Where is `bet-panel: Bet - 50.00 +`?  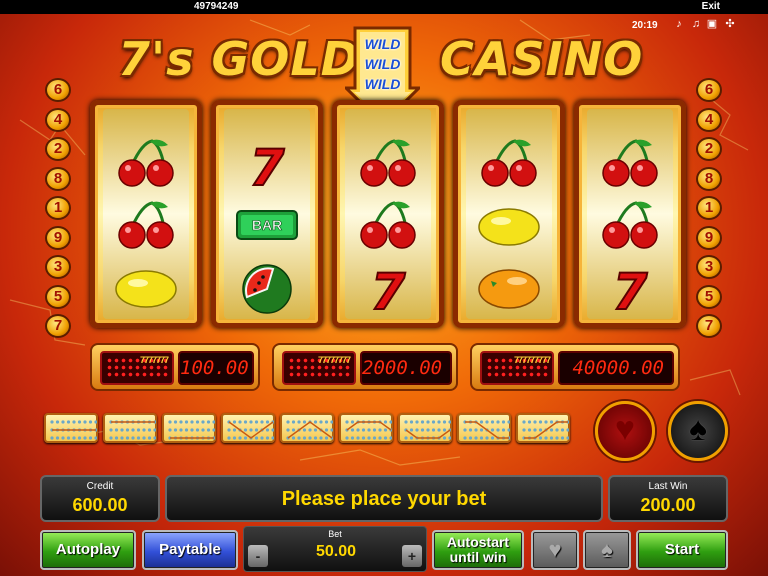 bet-panel: Bet - 50.00 + is located at coordinates (335, 549).